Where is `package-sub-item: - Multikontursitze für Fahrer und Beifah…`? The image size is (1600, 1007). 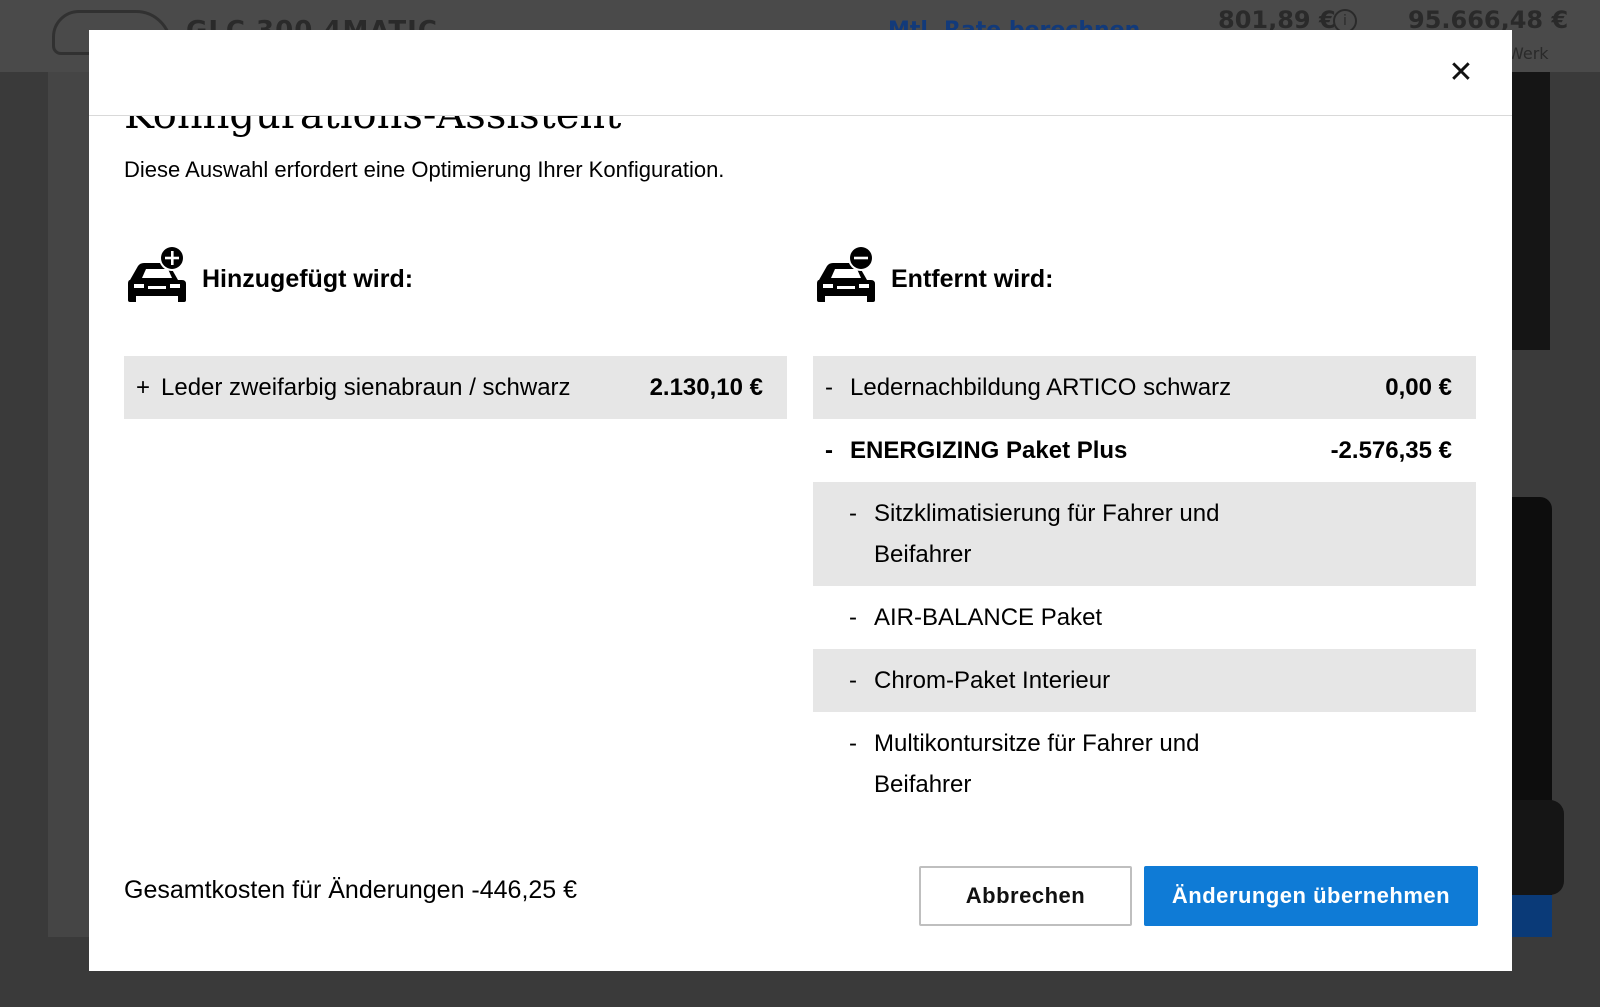
package-sub-item: - Multikontursitze für Fahrer und Beifah… is located at coordinates (1144, 764).